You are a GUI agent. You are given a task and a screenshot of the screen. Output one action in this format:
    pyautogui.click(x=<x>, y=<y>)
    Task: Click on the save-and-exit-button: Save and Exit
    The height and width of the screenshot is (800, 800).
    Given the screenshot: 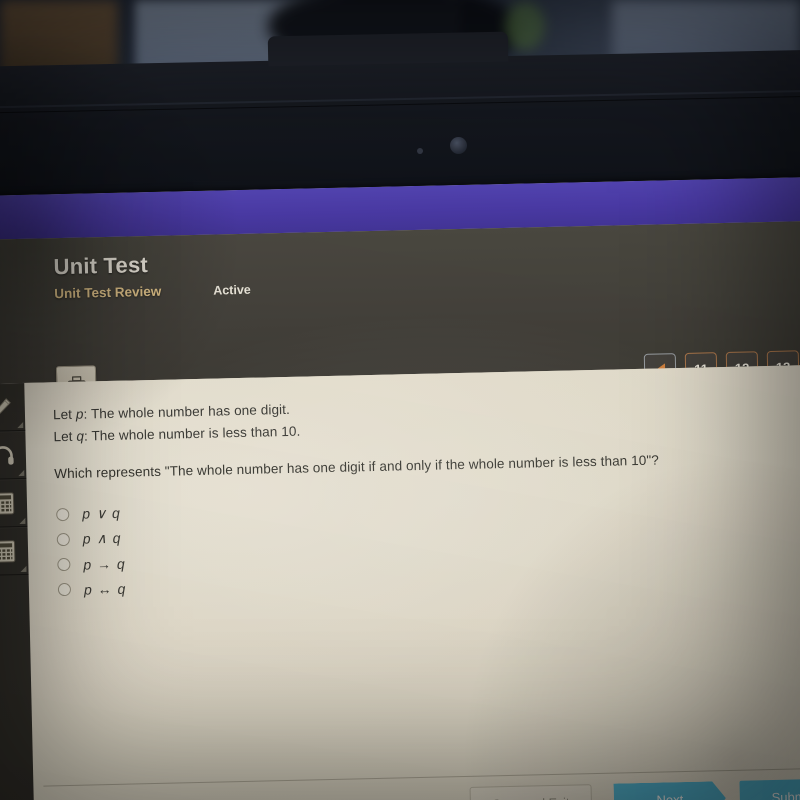 What is the action you would take?
    pyautogui.click(x=531, y=792)
    